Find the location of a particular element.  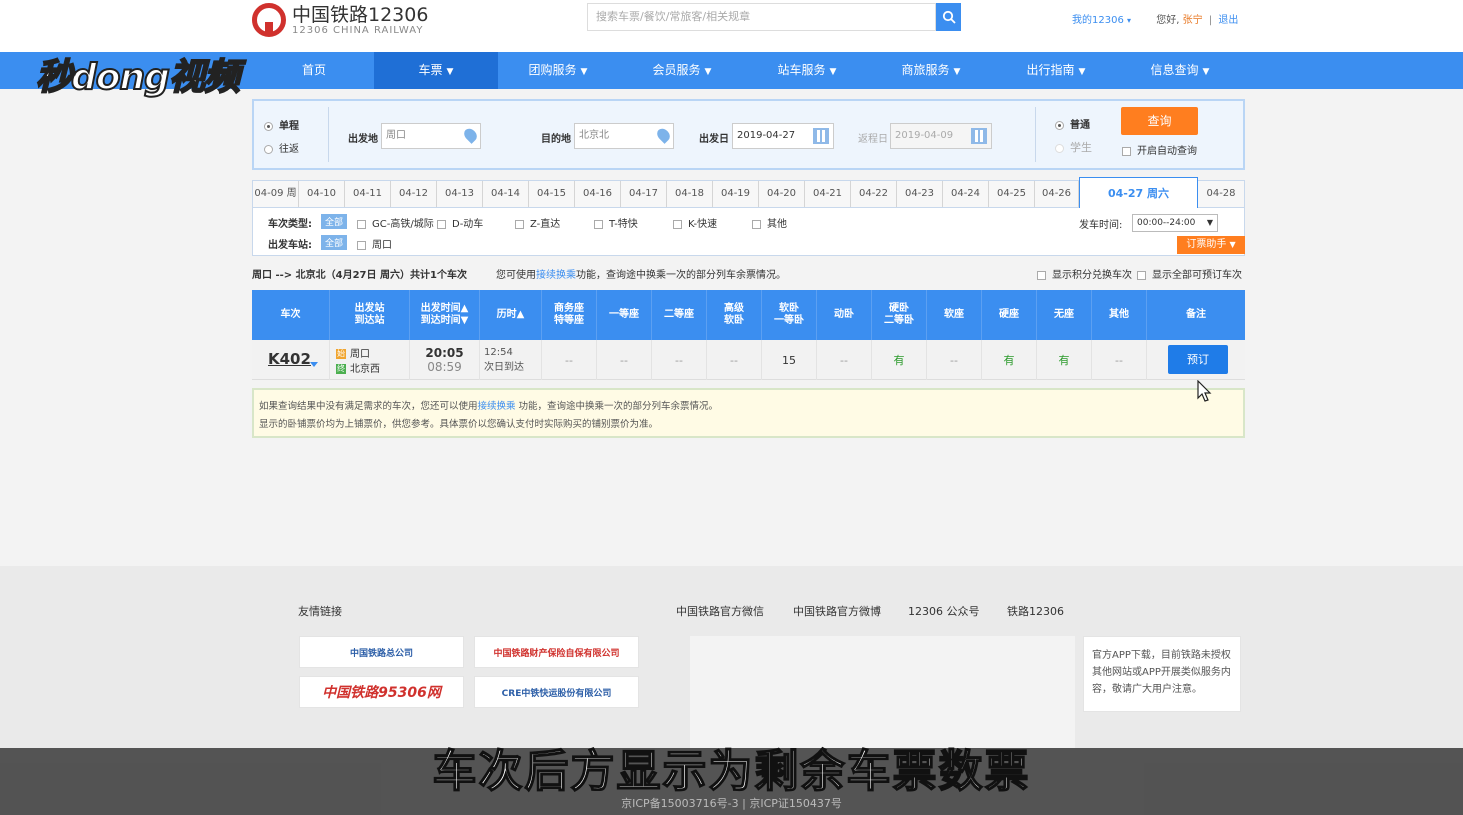

partner-railway-insurance: 中国铁路财产保险自保有限公司 is located at coordinates (556, 652).